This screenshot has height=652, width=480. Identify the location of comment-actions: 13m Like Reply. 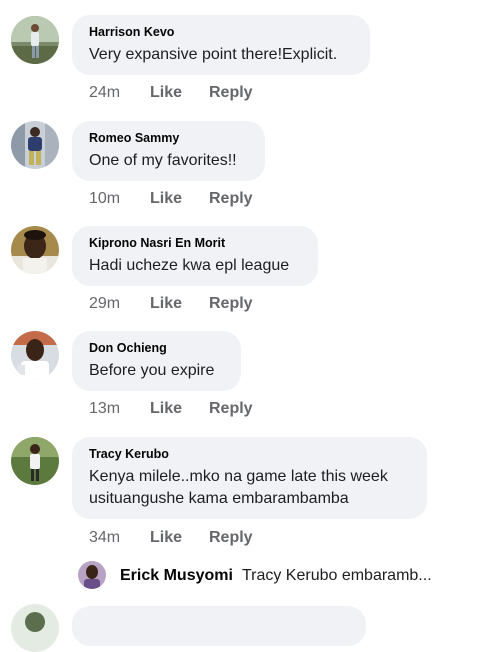
(171, 409).